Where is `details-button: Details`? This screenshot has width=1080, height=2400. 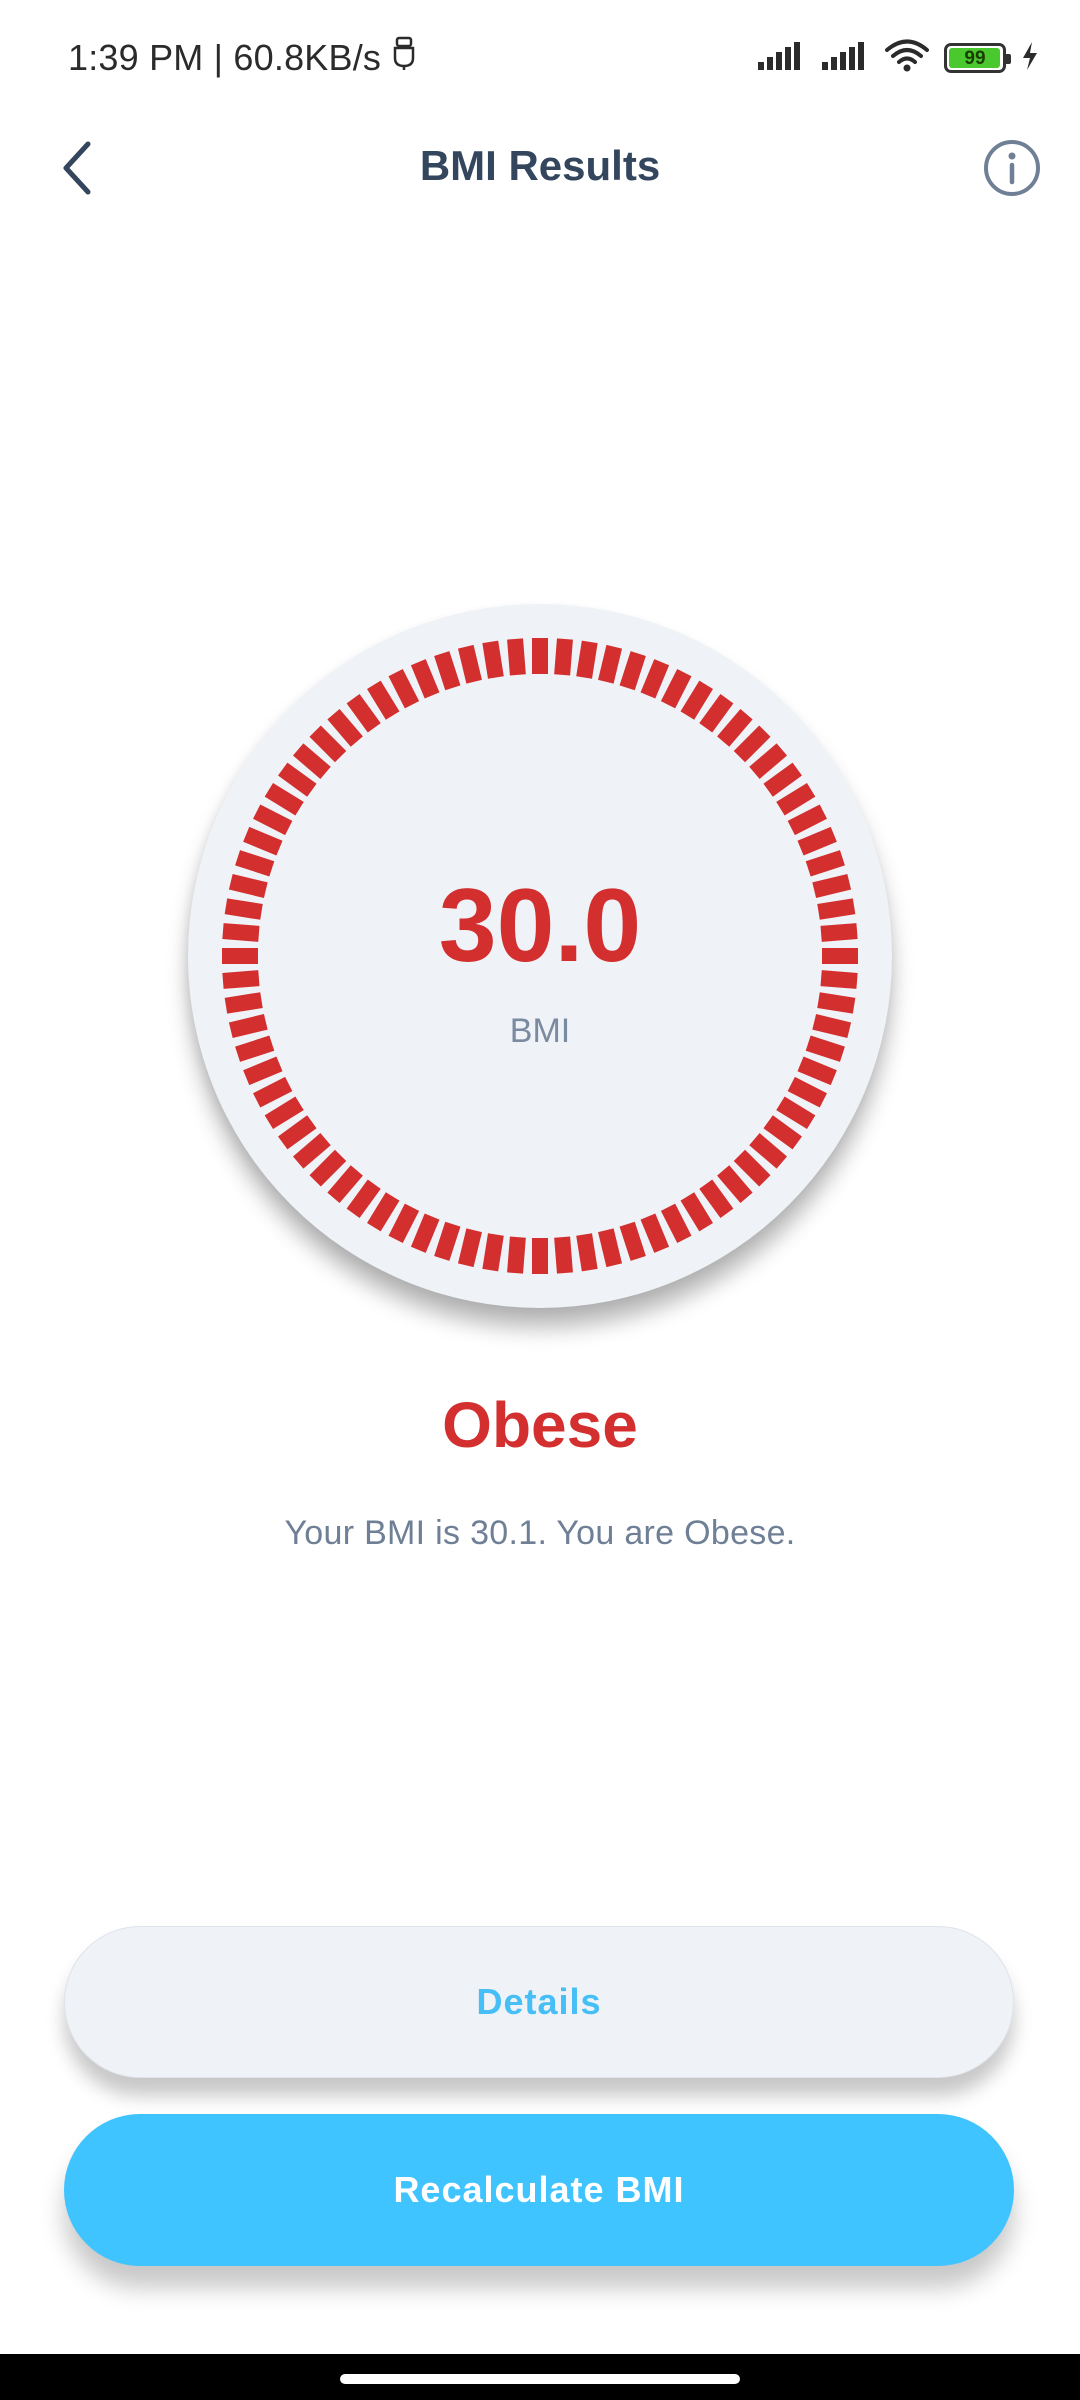
details-button: Details is located at coordinates (539, 2002).